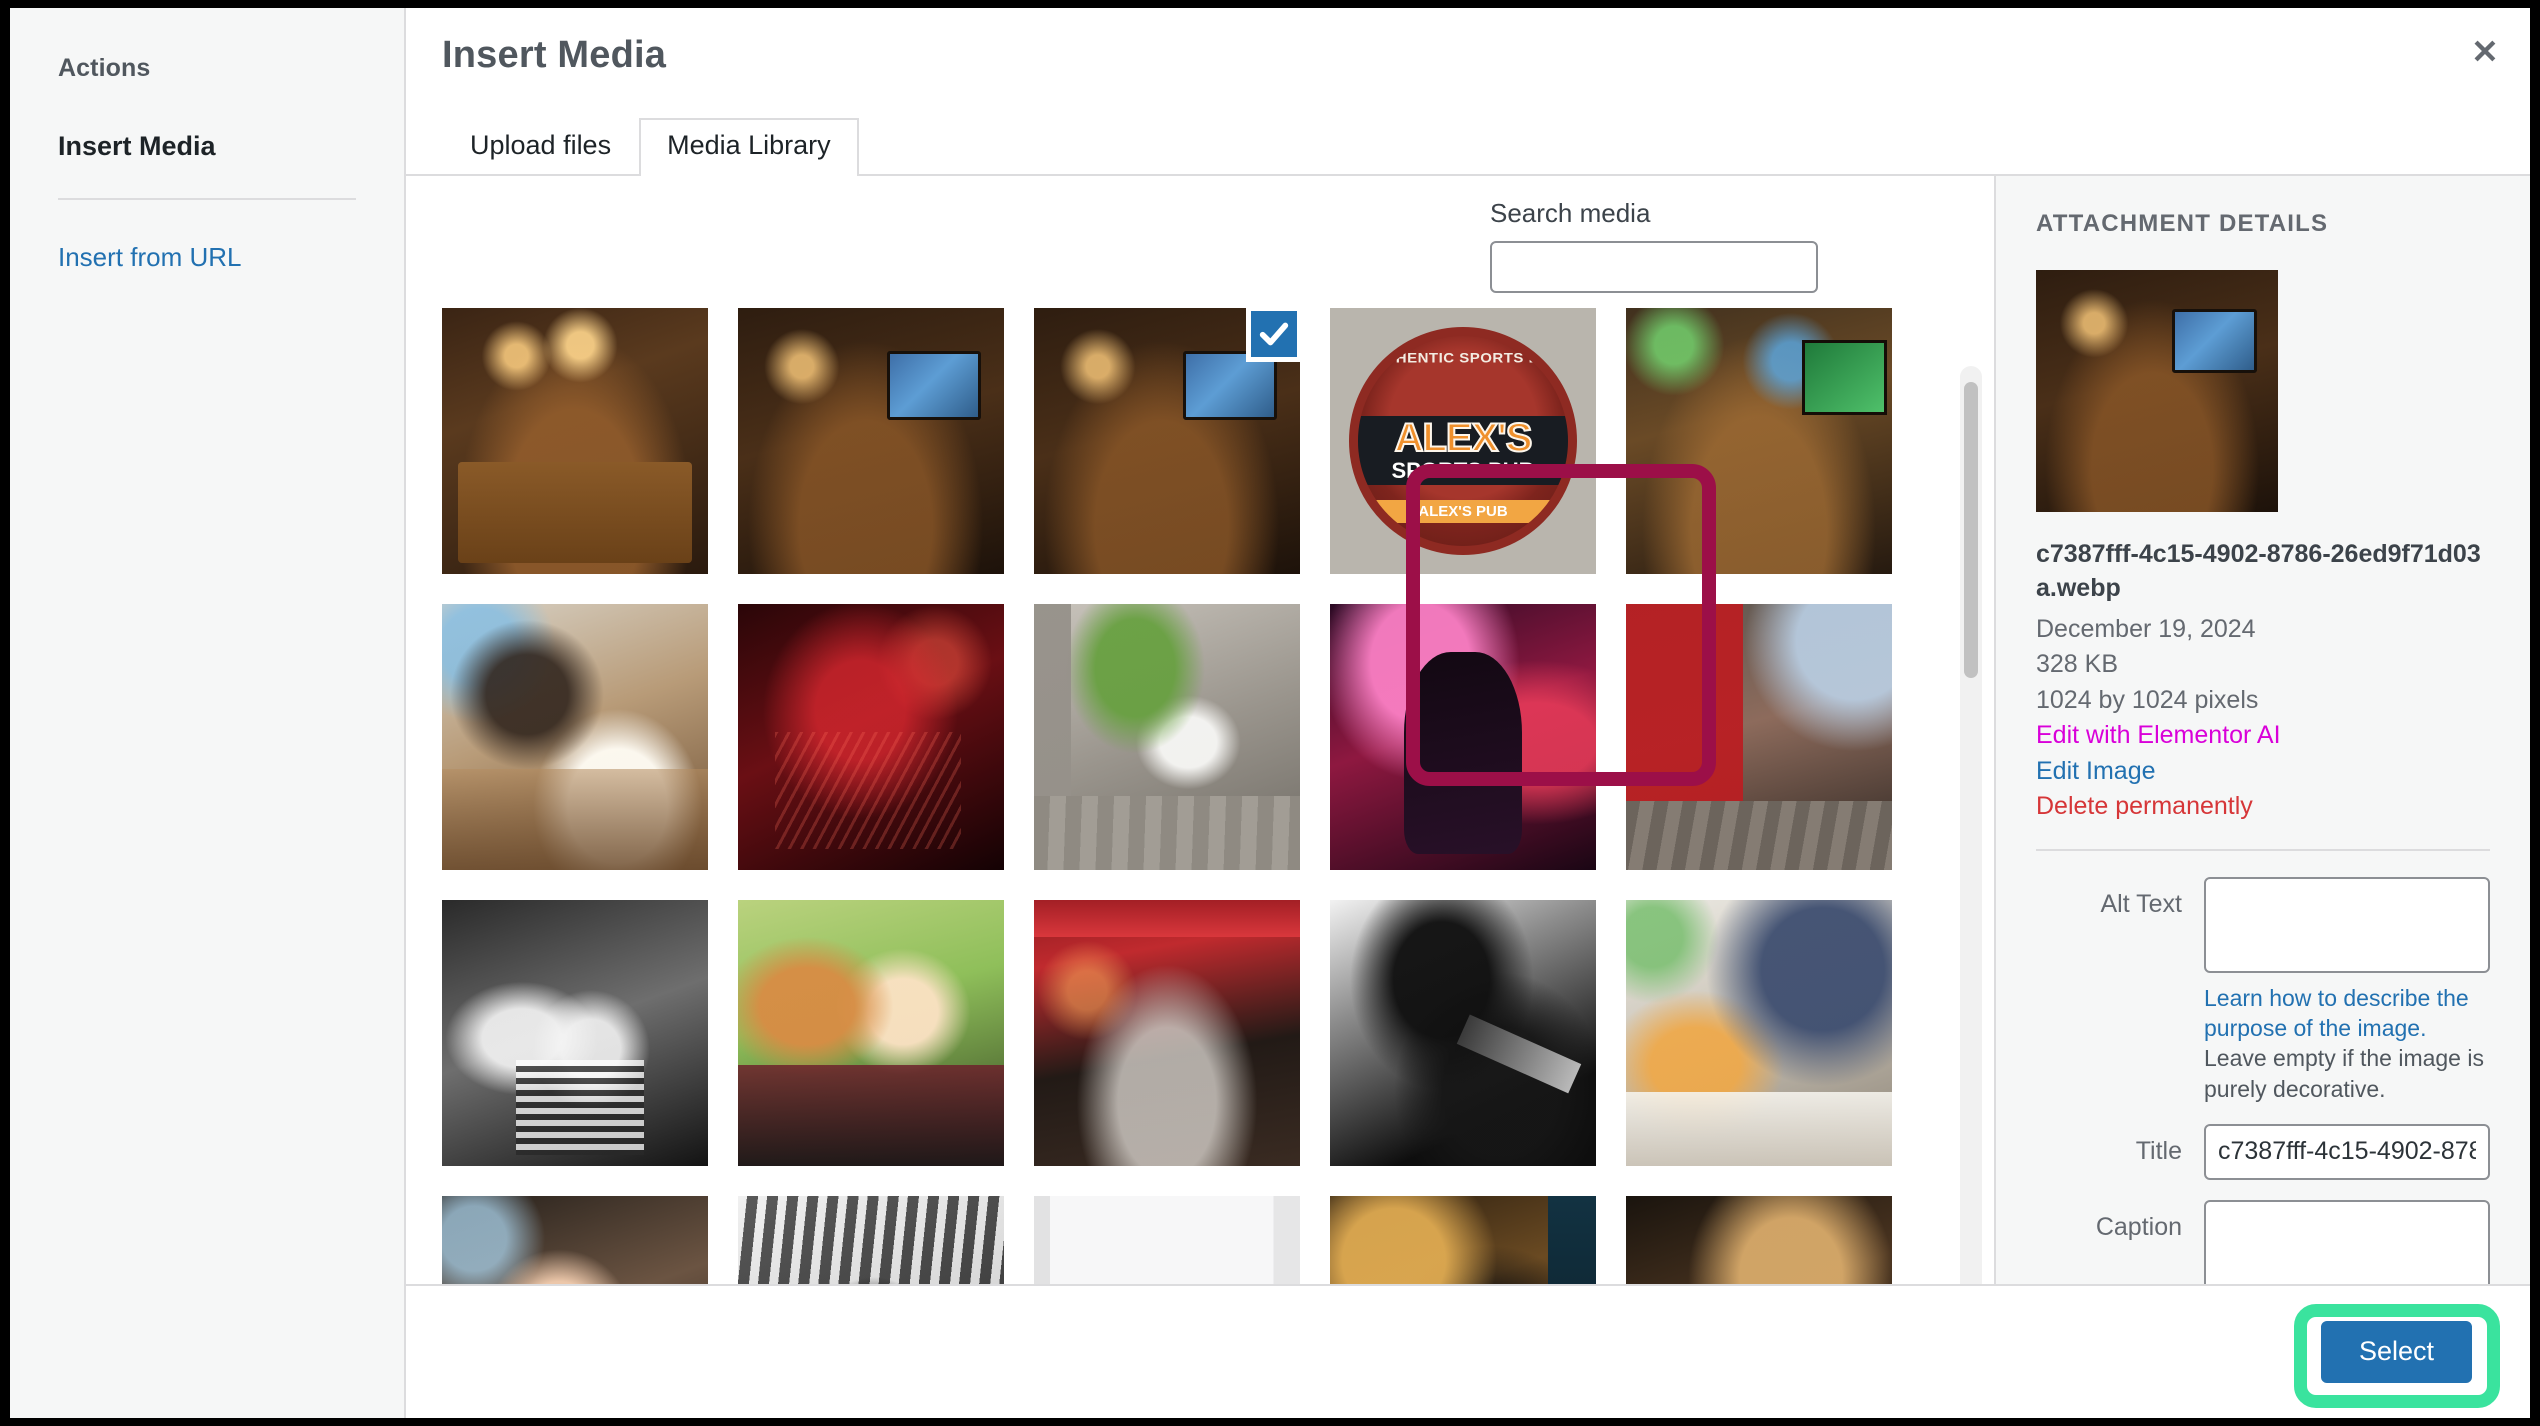  What do you see at coordinates (1468, 1351) in the screenshot?
I see `modal-footer: Select` at bounding box center [1468, 1351].